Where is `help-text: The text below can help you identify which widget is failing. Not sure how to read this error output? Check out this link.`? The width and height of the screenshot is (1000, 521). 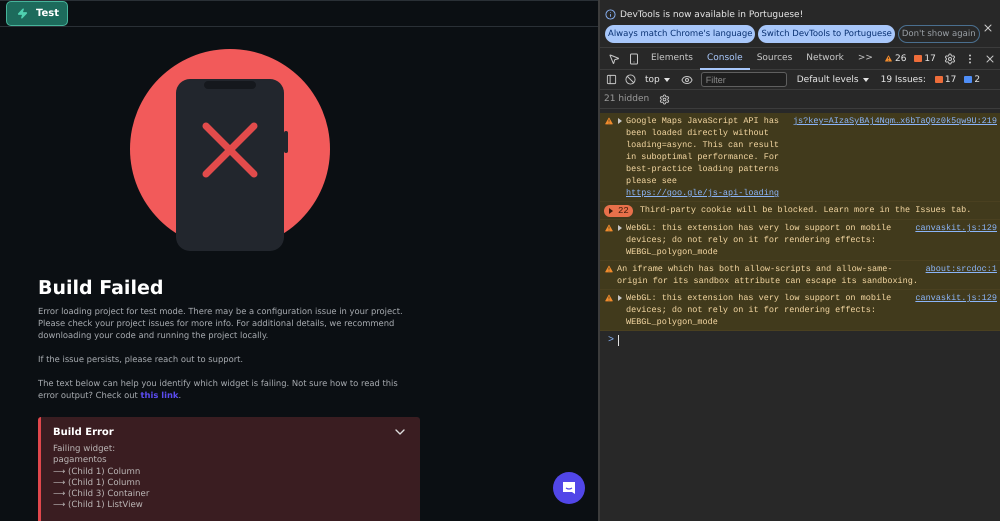
help-text: The text below can help you identify which widget is failing. Not sure how to read this error output? Check out this link. is located at coordinates (218, 389).